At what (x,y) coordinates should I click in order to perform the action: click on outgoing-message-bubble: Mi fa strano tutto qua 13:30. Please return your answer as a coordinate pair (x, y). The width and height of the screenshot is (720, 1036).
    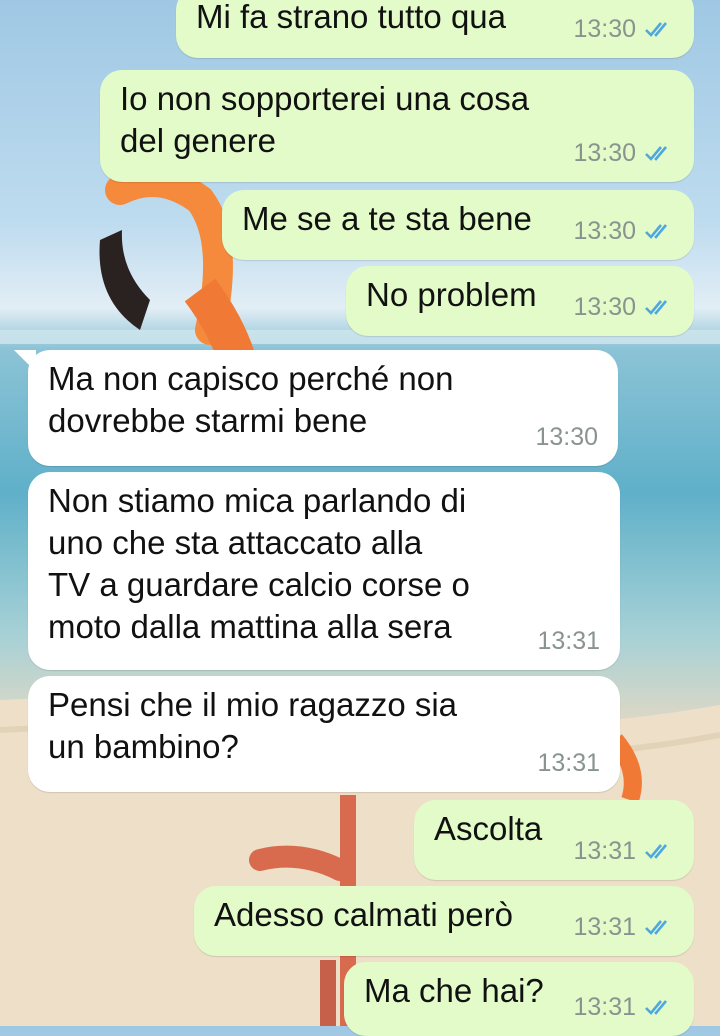
    Looking at the image, I should click on (435, 29).